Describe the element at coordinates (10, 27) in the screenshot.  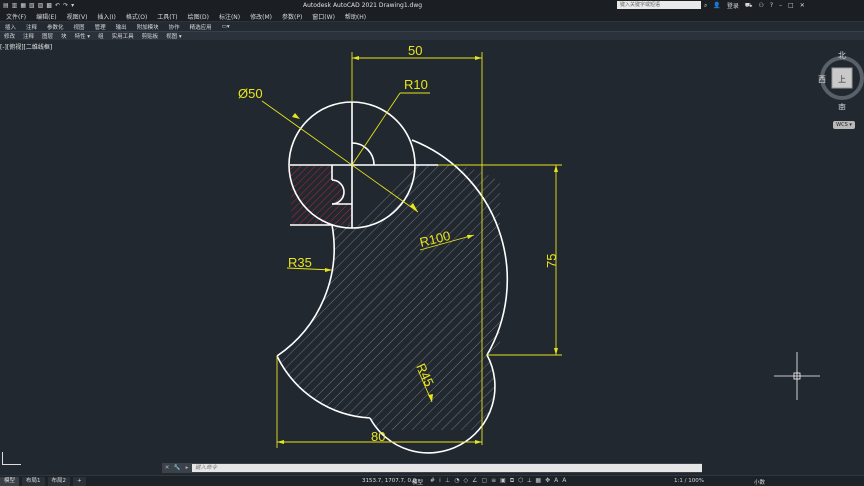
I see `tab-insert: 插入` at that location.